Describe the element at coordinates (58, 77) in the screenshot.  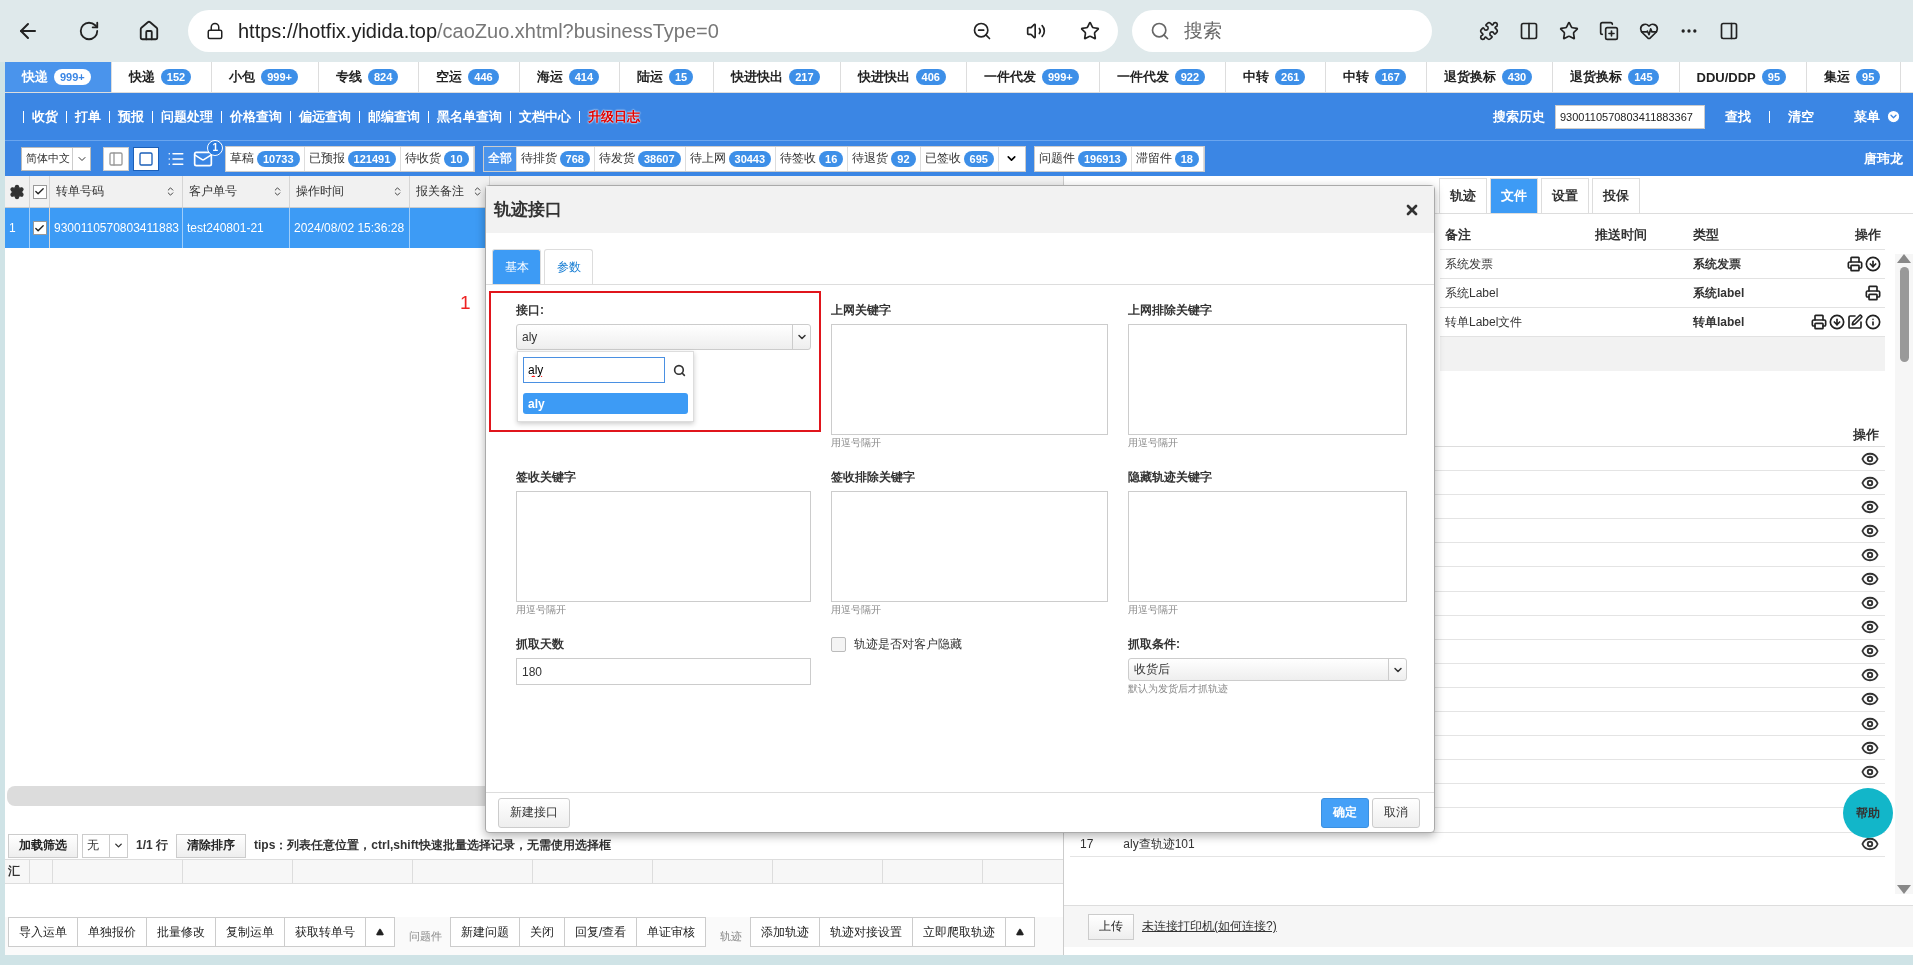
I see `module-tab: 快递 999+` at that location.